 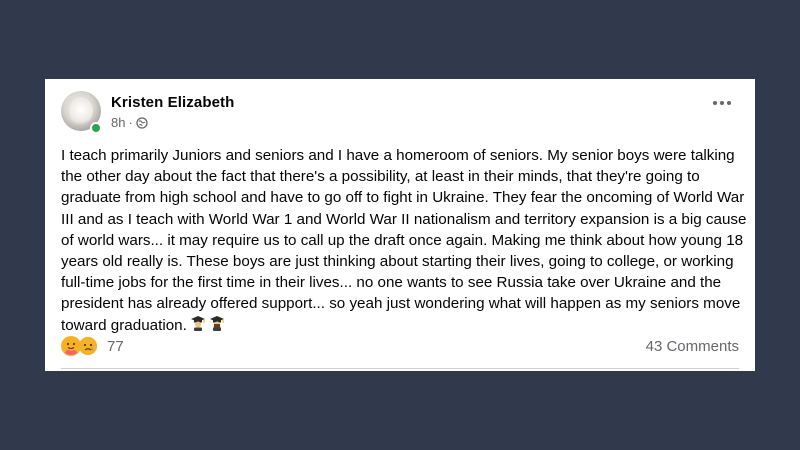 I want to click on reactions-summary: 77, so click(x=92, y=346).